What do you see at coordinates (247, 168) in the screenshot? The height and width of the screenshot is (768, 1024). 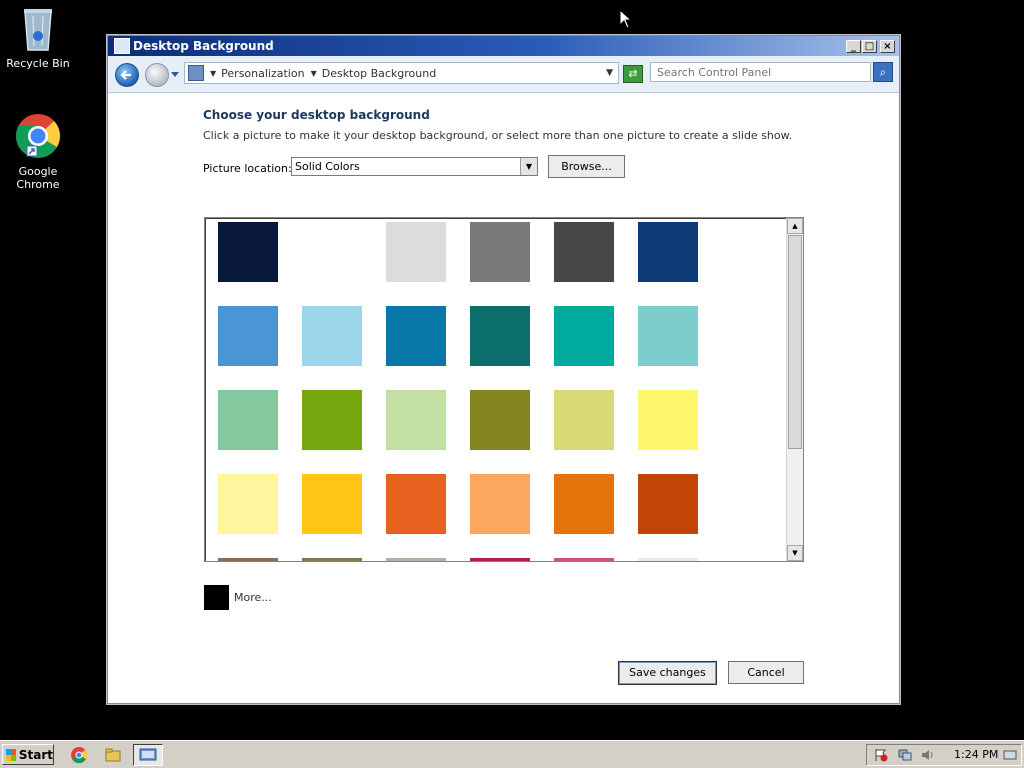 I see `picture-location-label: Picture location:` at bounding box center [247, 168].